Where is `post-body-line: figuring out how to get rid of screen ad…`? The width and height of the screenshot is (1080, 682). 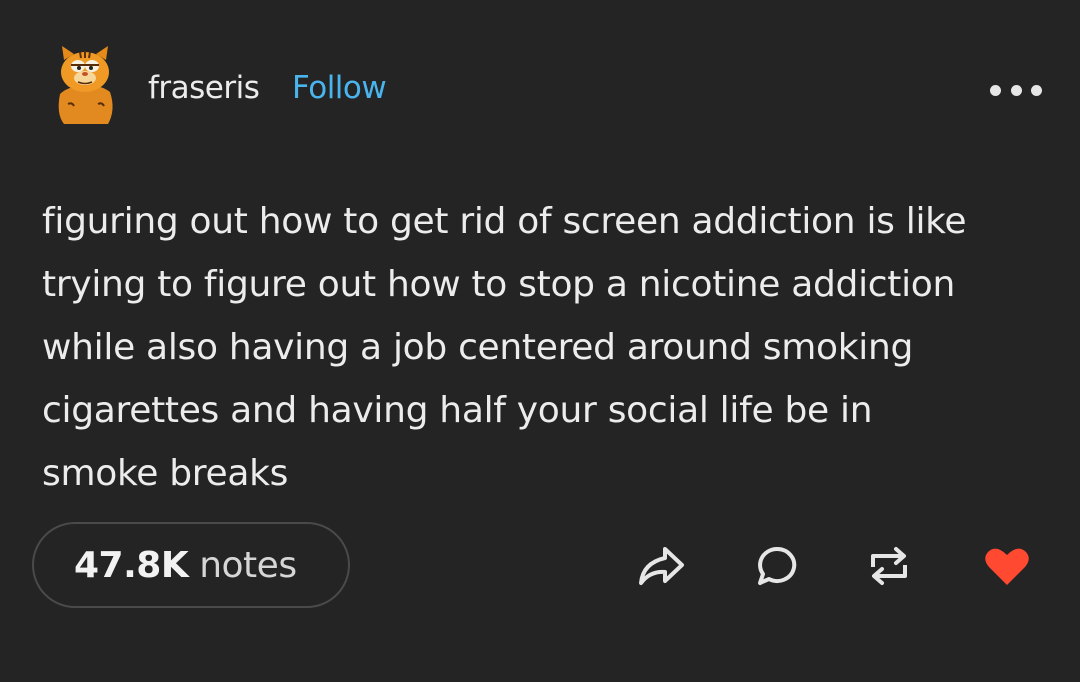 post-body-line: figuring out how to get rid of screen ad… is located at coordinates (504, 221).